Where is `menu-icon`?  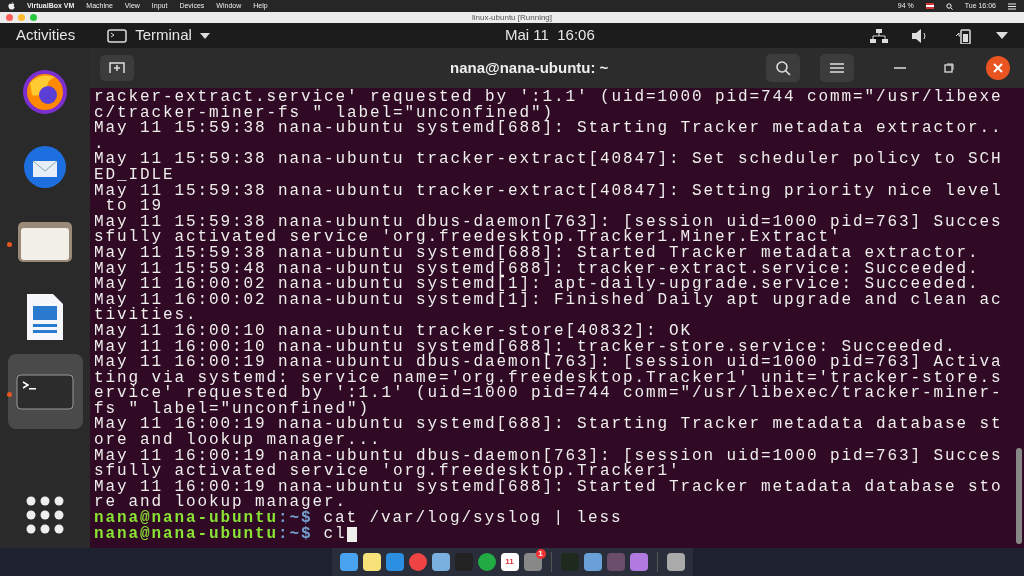 menu-icon is located at coordinates (837, 68).